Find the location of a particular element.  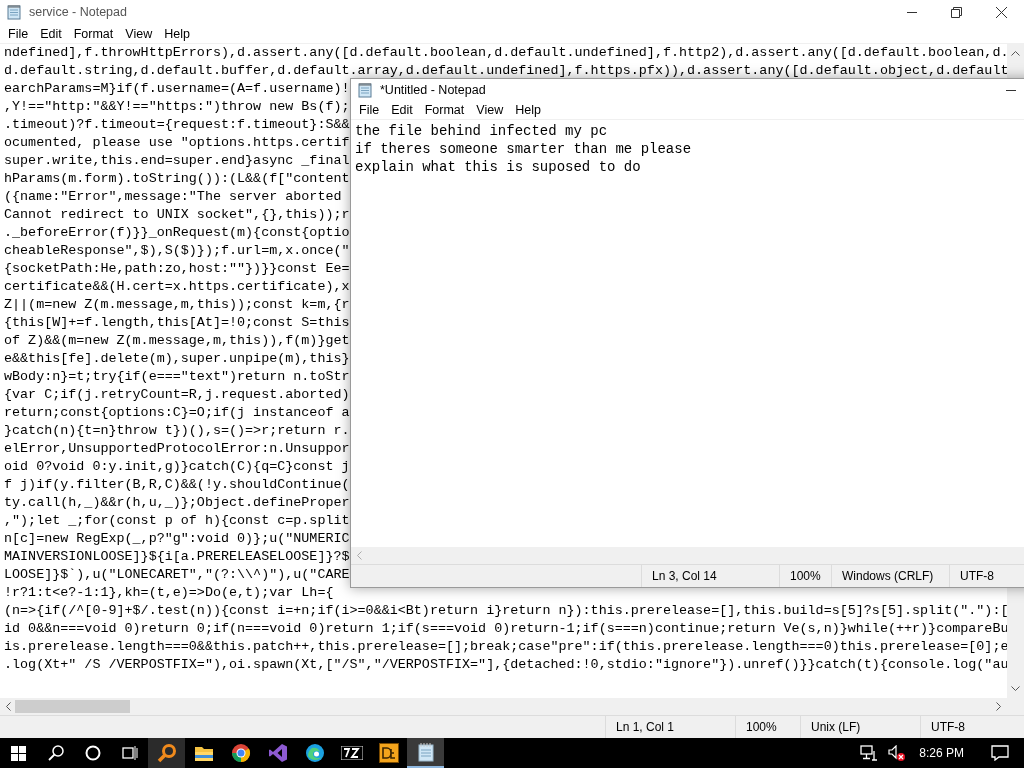

window-title: *Untitled - Notepad is located at coordinates (433, 89).